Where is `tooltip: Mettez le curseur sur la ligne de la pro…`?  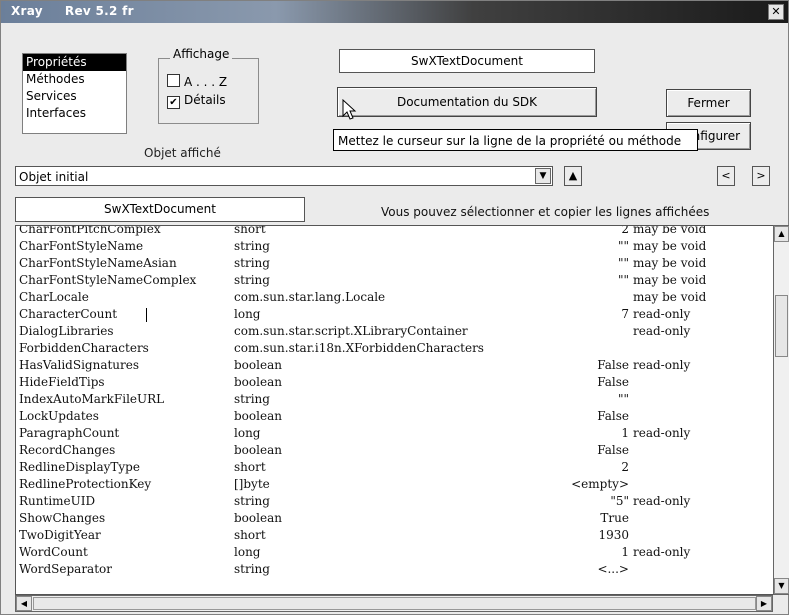
tooltip: Mettez le curseur sur la ligne de la pro… is located at coordinates (515, 140).